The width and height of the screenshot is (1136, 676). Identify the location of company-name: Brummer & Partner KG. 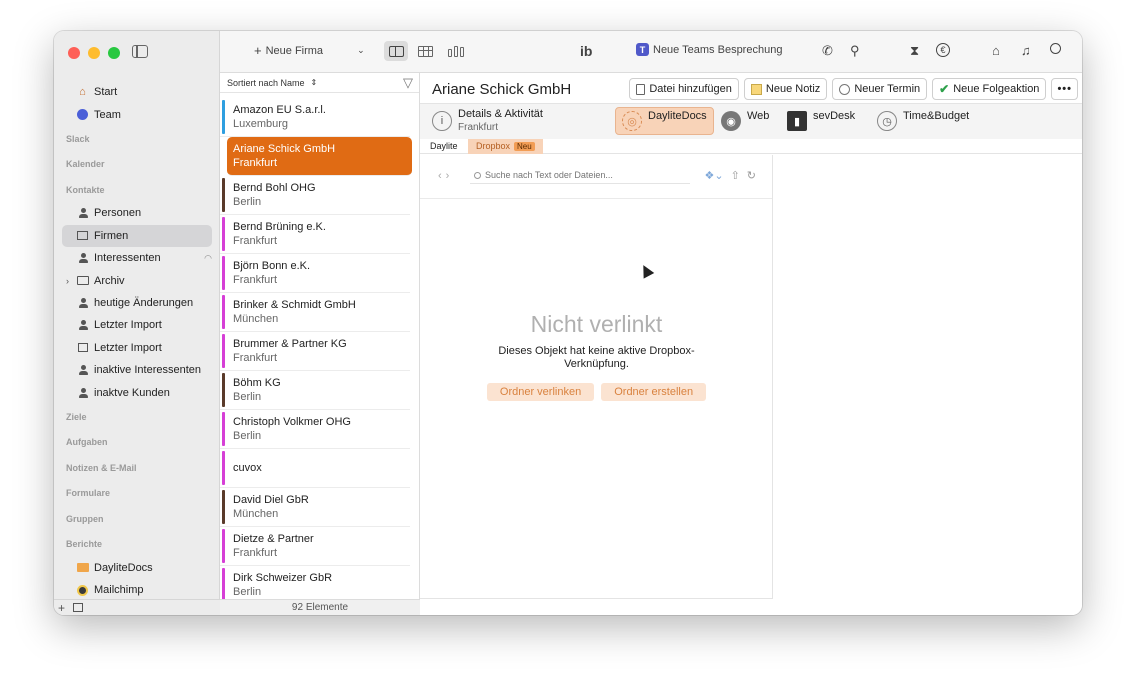
(290, 344).